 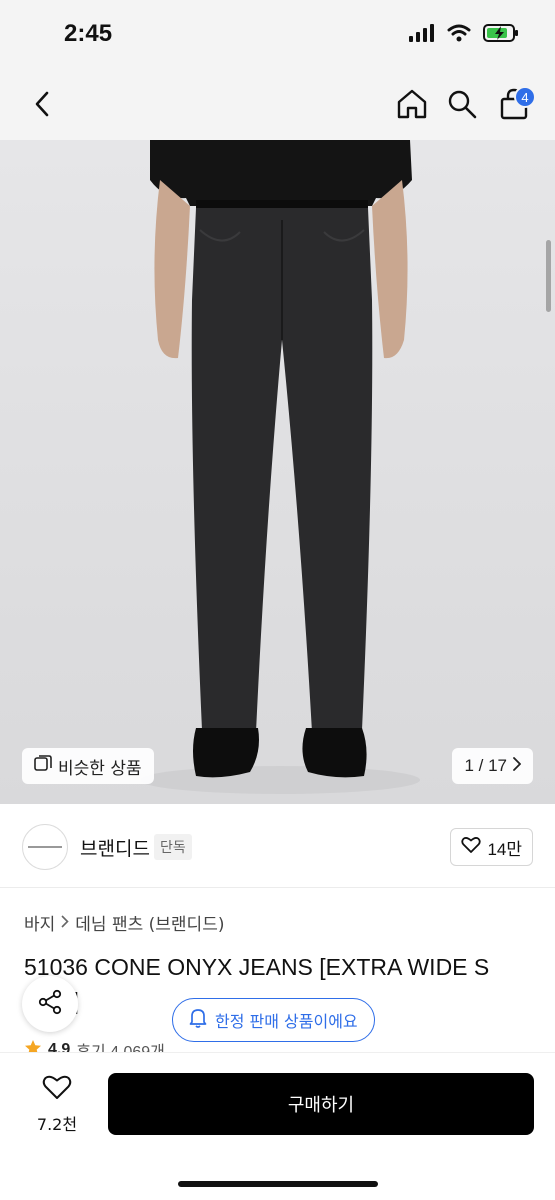 I want to click on wishlist-button: 7.2천, so click(x=57, y=1104).